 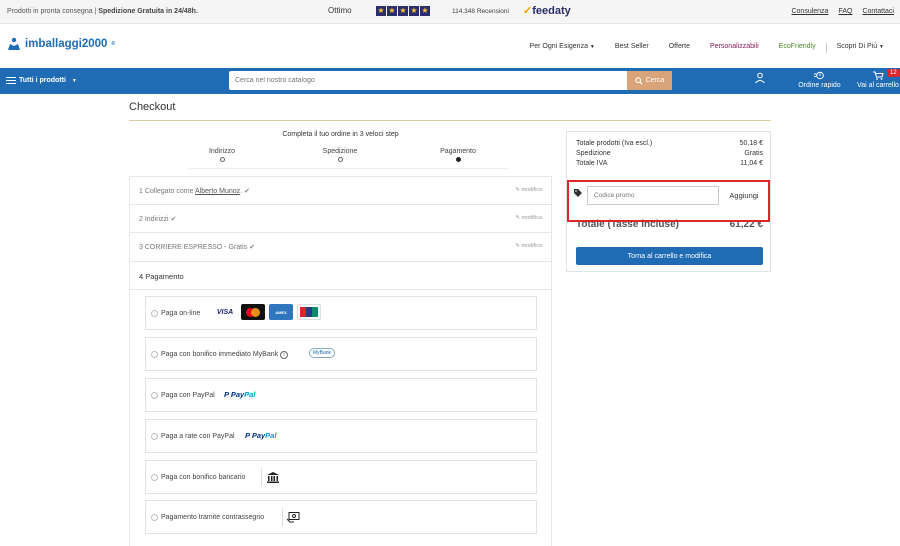 I want to click on promo-code-input, so click(x=653, y=195).